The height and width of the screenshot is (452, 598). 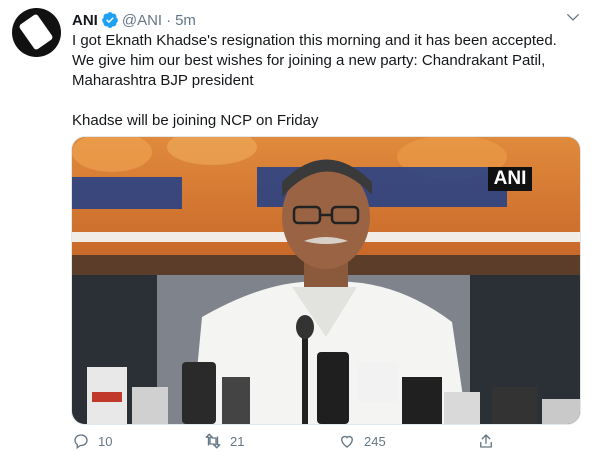 I want to click on like-button: 245, so click(x=362, y=441).